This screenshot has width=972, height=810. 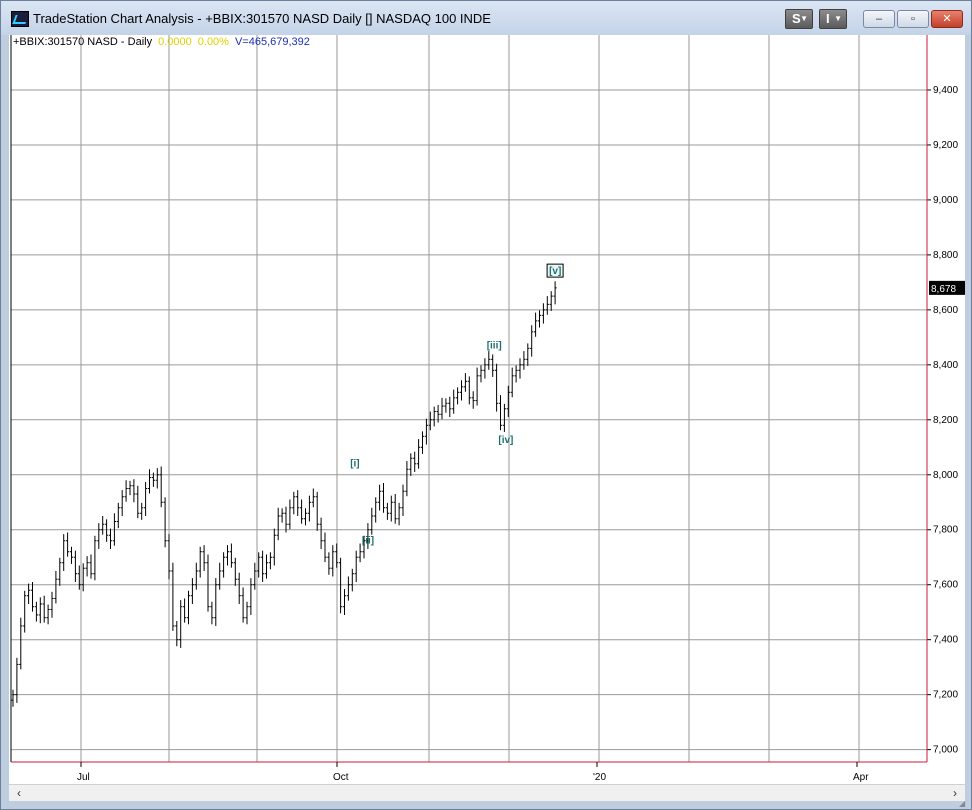 What do you see at coordinates (947, 19) in the screenshot?
I see `close-button: ✕` at bounding box center [947, 19].